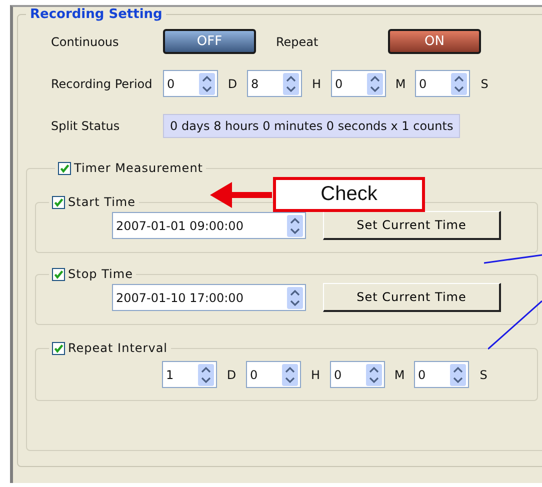  Describe the element at coordinates (298, 41) in the screenshot. I see `toggle-label: Repeat` at that location.